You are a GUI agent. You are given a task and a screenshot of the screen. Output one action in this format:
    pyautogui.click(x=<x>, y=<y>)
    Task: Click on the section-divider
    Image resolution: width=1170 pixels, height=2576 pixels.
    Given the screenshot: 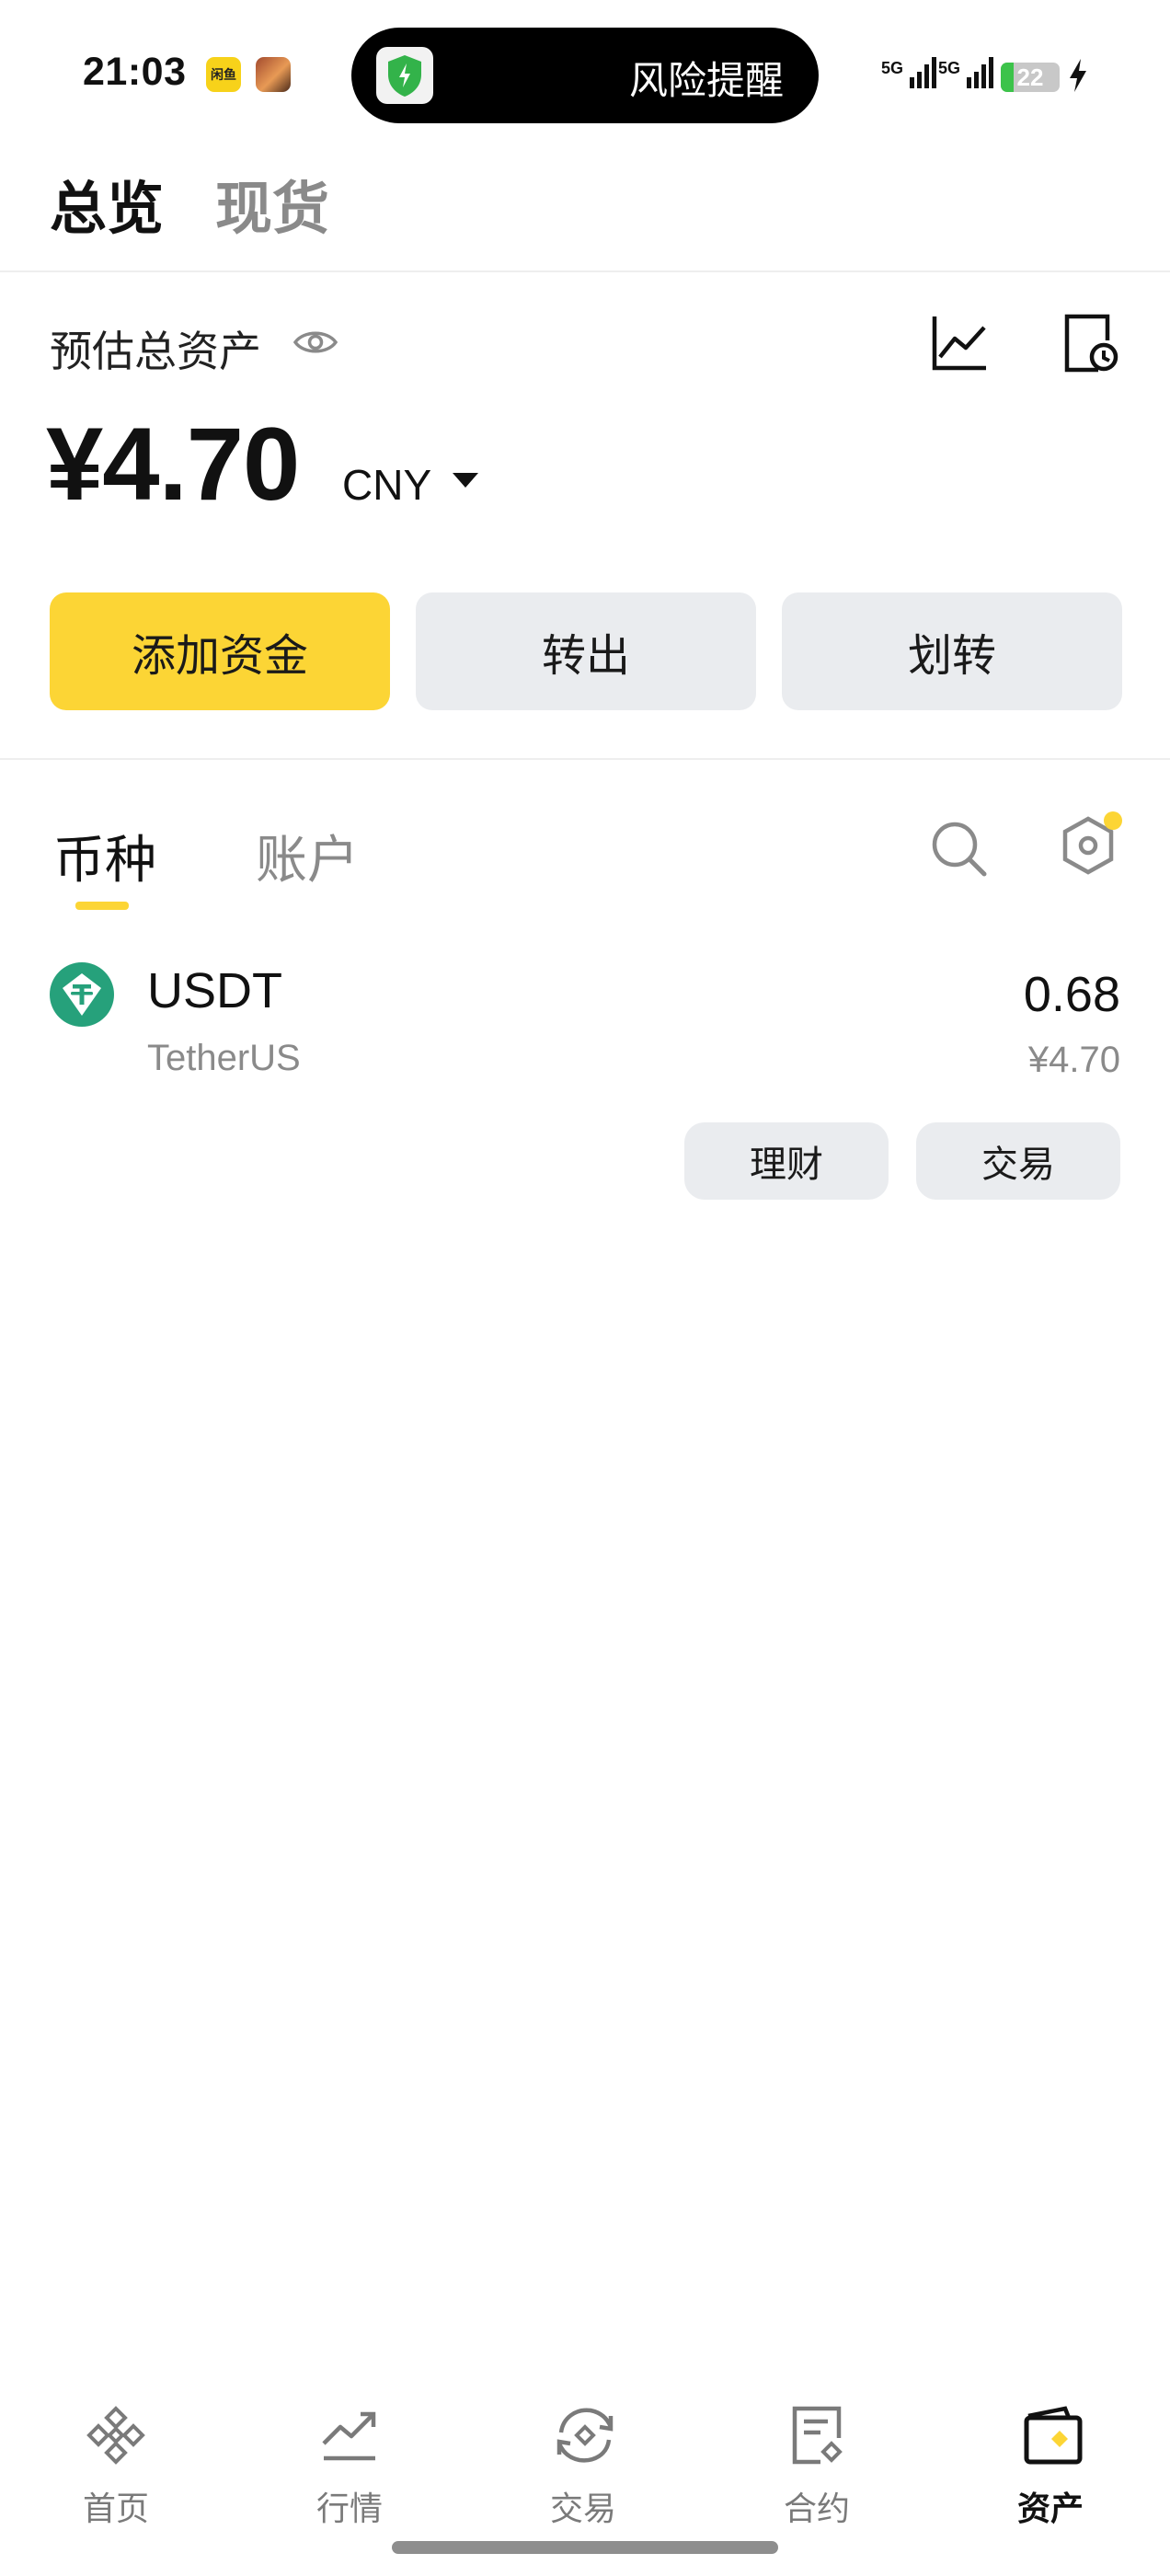 What is the action you would take?
    pyautogui.click(x=585, y=759)
    